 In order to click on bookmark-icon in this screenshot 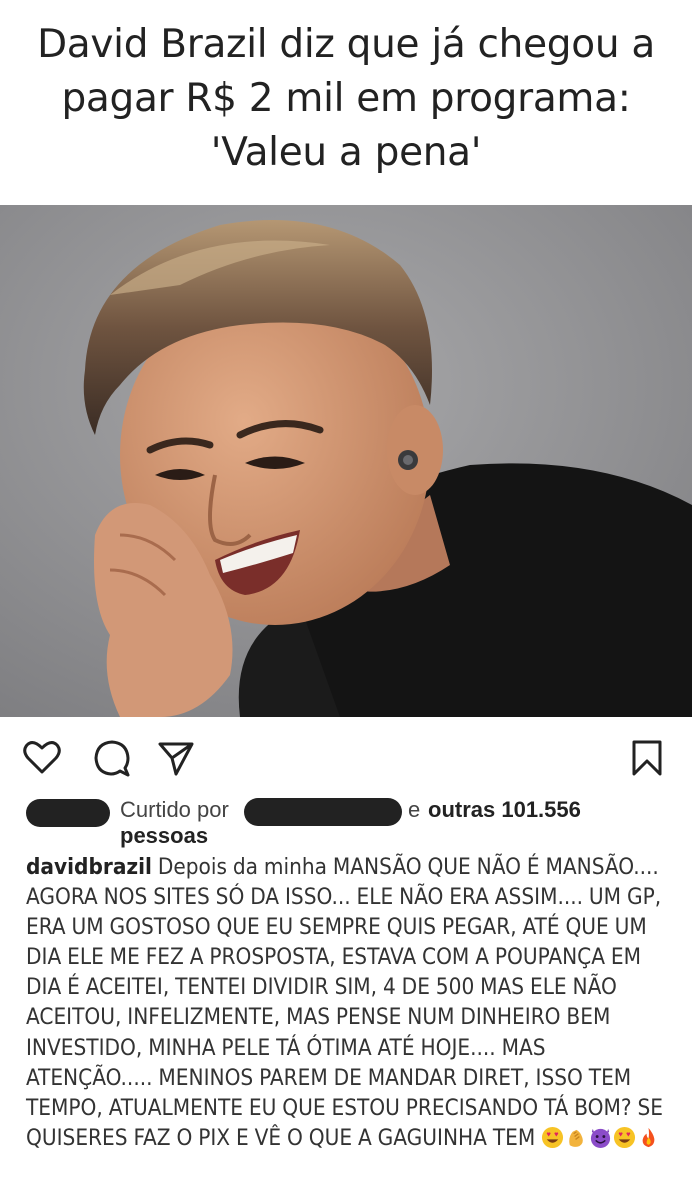, I will do `click(647, 758)`.